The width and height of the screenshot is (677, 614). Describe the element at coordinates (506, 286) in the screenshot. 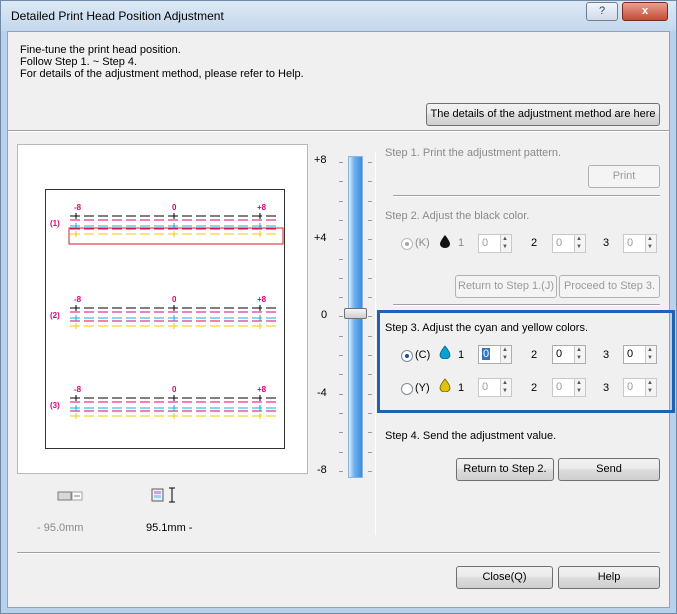

I see `return-step1-button: Return to Step 1.(J)` at that location.